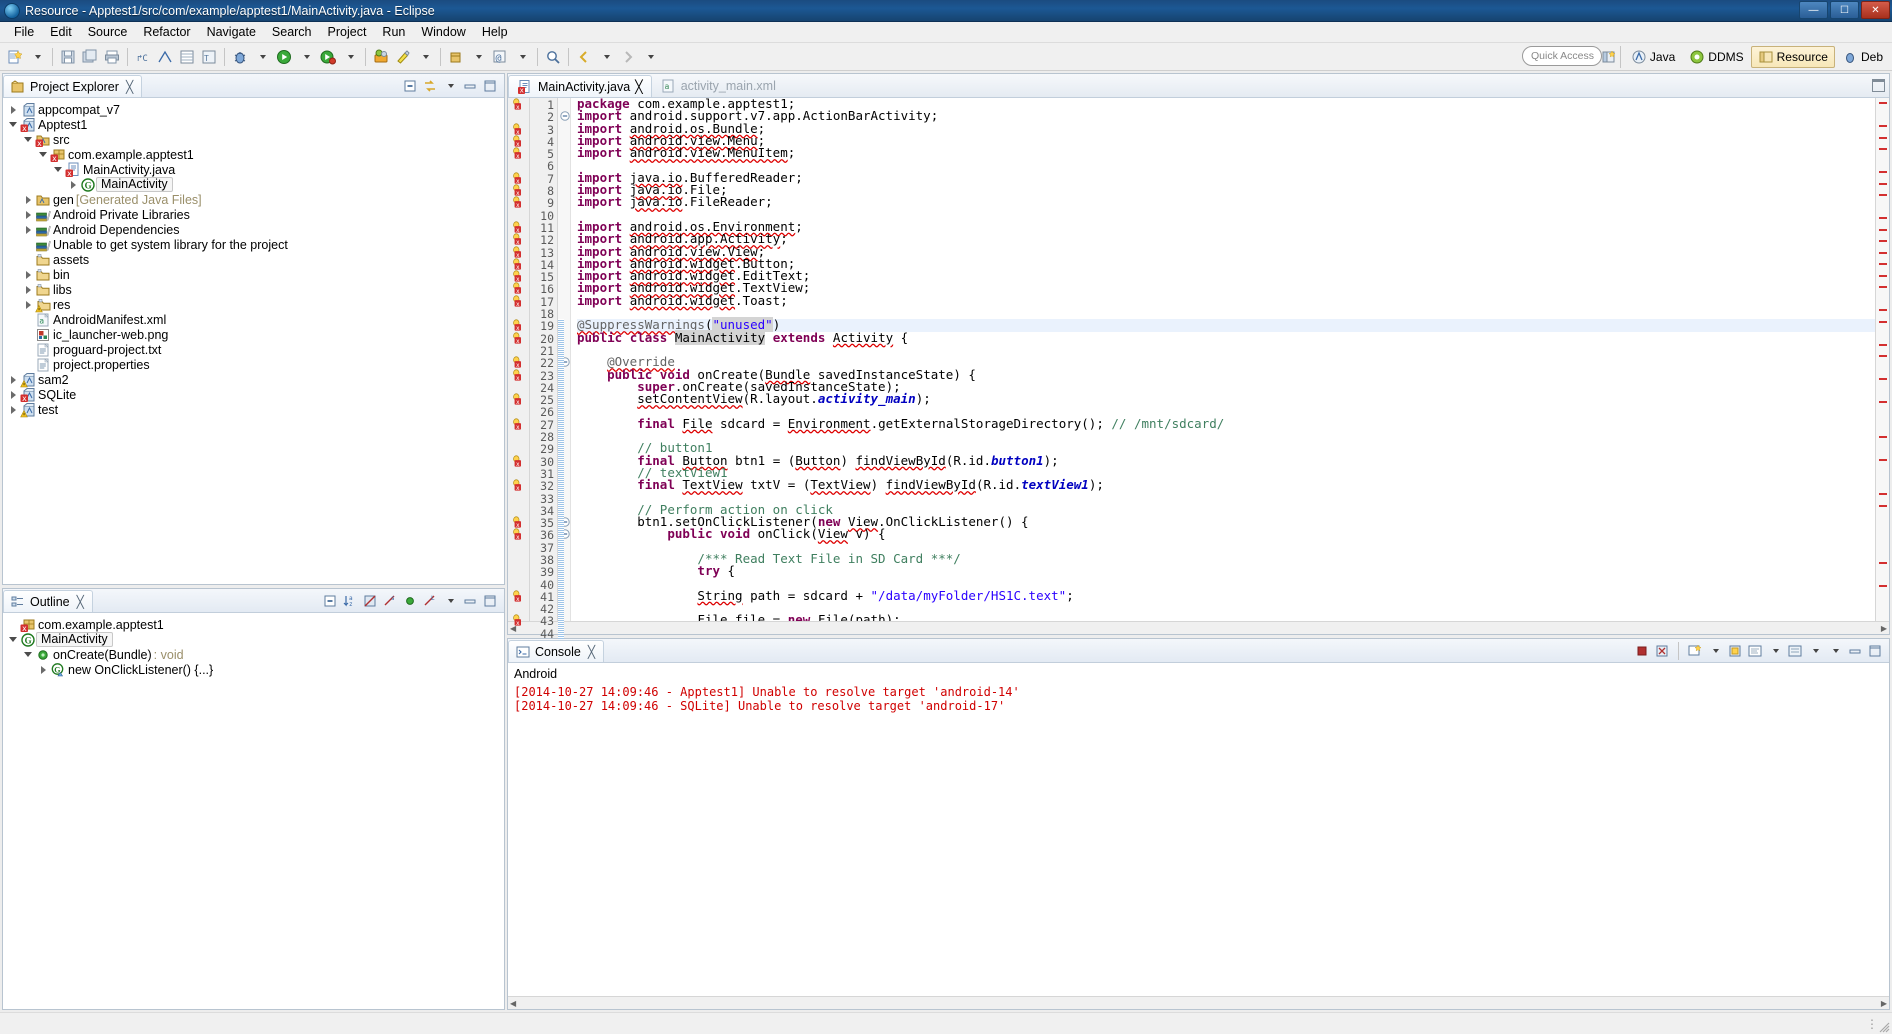 The height and width of the screenshot is (1034, 1892). Describe the element at coordinates (1562, 56) in the screenshot. I see `quick-access-input: Quick Access` at that location.